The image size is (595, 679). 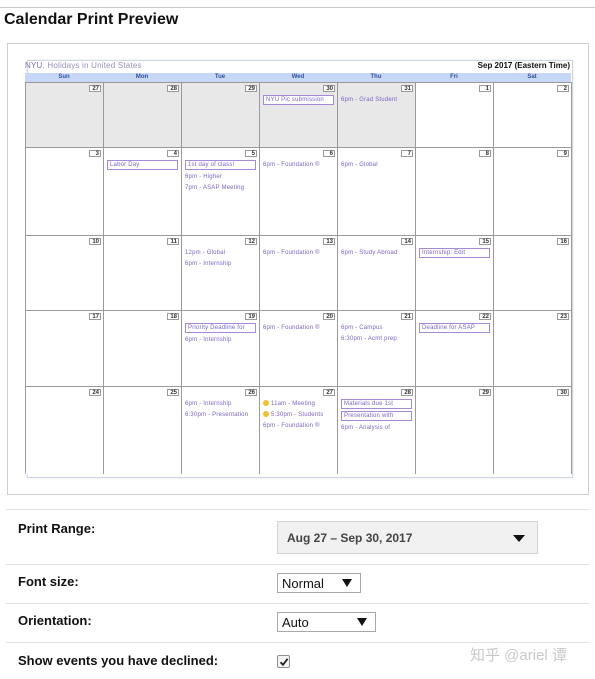 I want to click on day-number: 11, so click(x=173, y=241).